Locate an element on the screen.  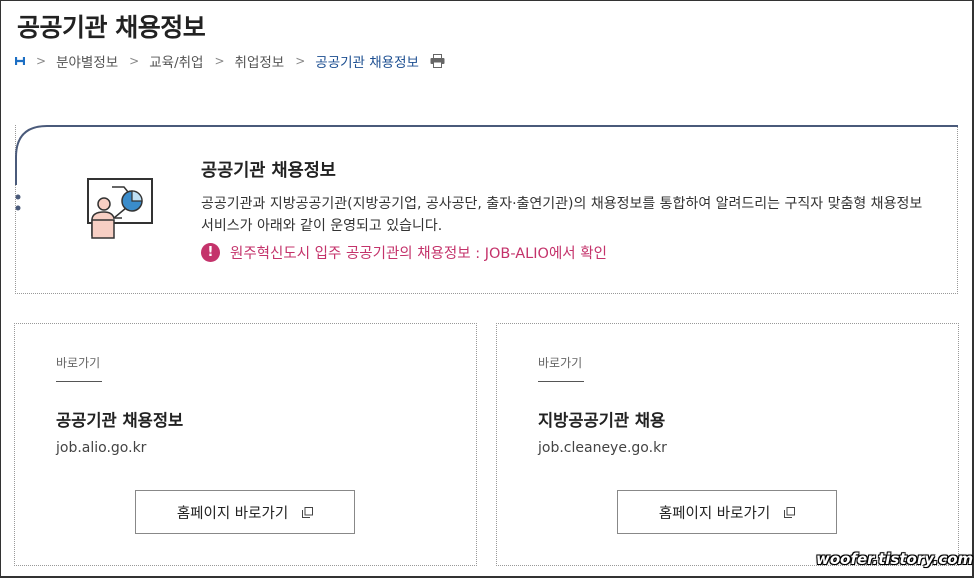
card-url: job.alio.go.kr is located at coordinates (101, 448).